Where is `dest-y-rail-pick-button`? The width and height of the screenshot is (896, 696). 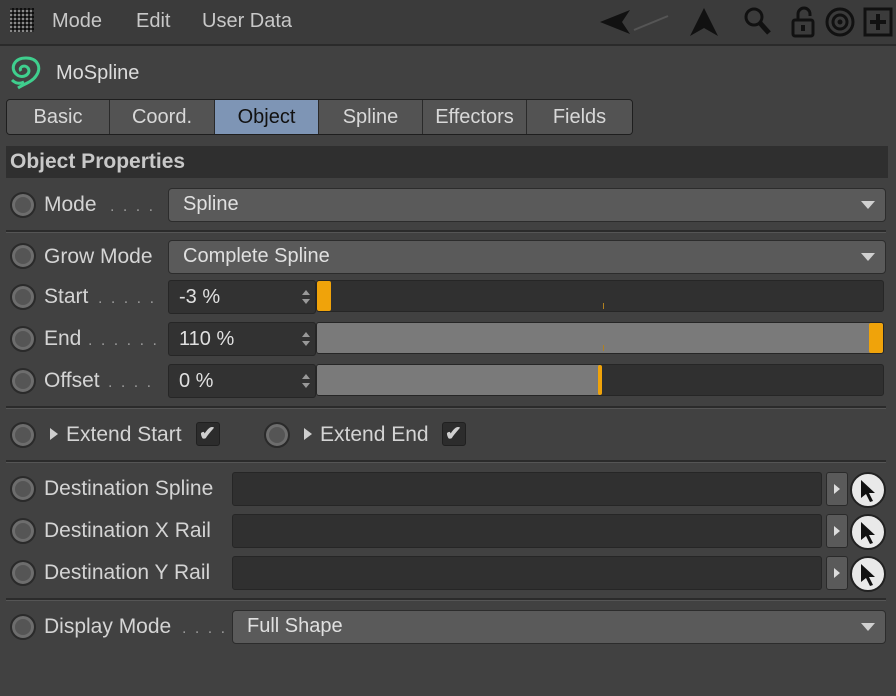
dest-y-rail-pick-button is located at coordinates (868, 574).